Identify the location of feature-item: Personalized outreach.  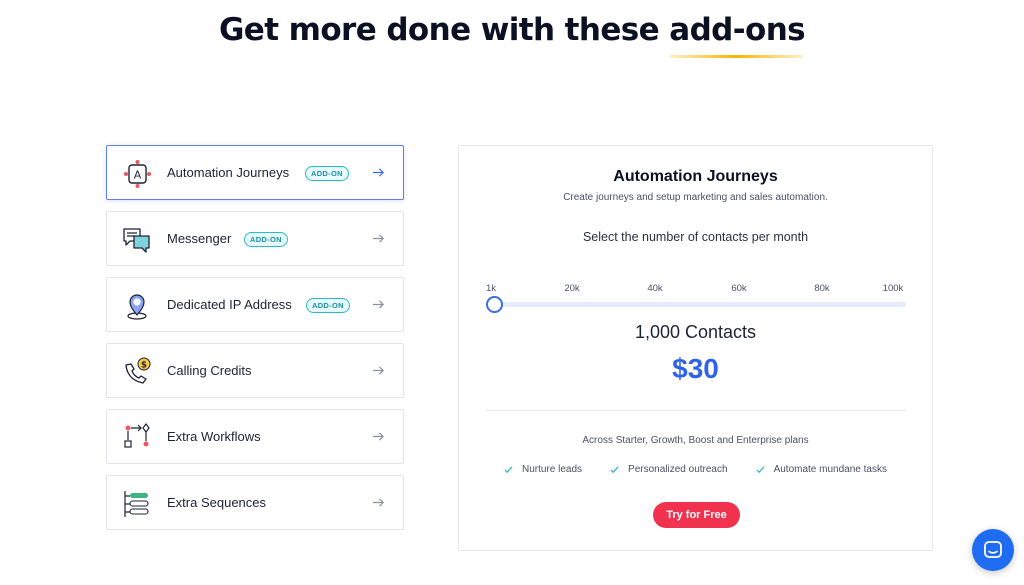
(669, 469).